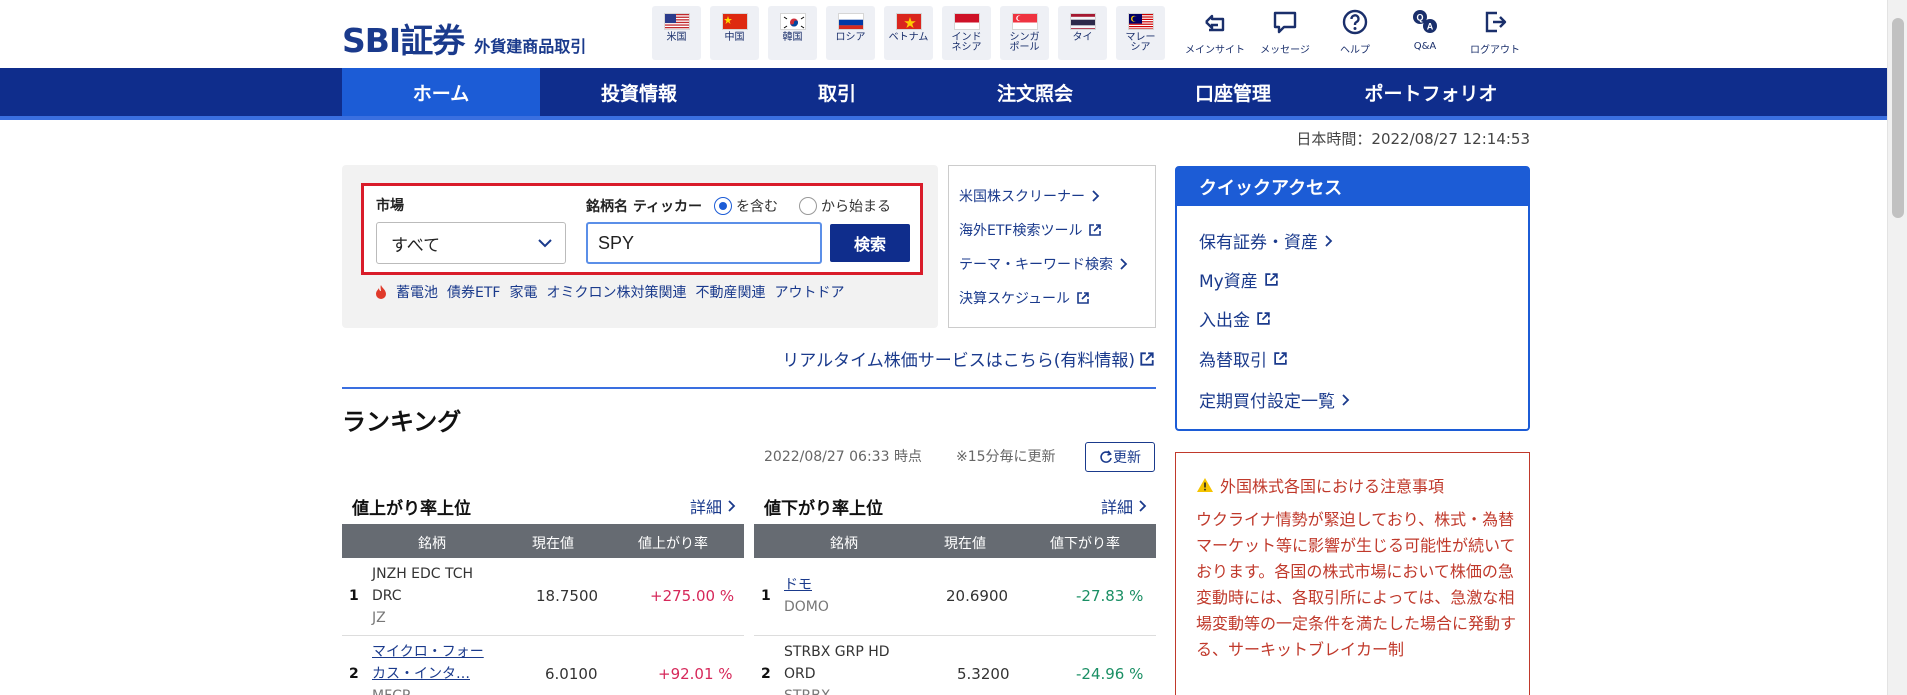  I want to click on scrollbar-thumb, so click(1898, 118).